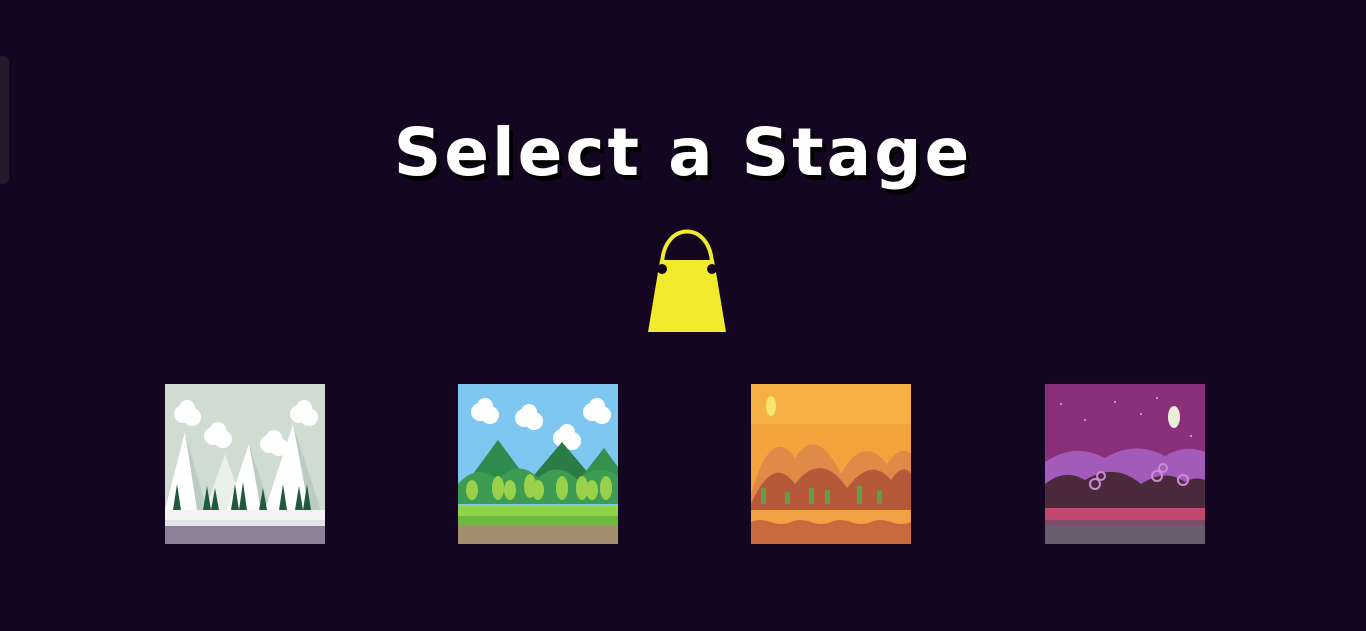 This screenshot has height=631, width=1366. What do you see at coordinates (683, 152) in the screenshot?
I see `page-title: Select a Stage` at bounding box center [683, 152].